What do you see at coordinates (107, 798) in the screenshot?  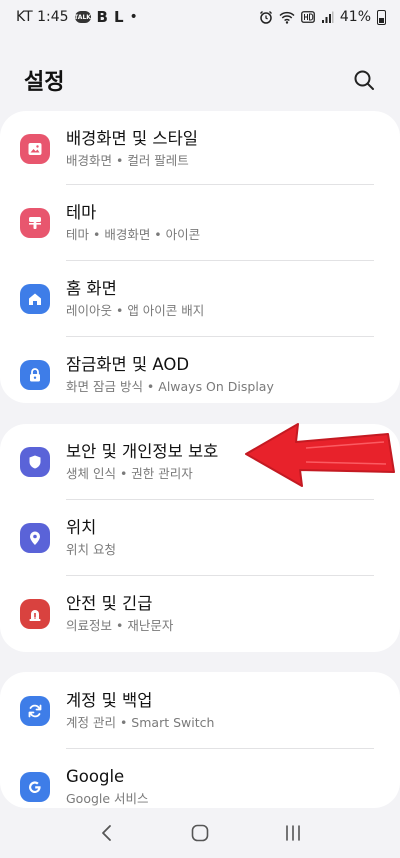 I see `item-subtitle: Google 서비스` at bounding box center [107, 798].